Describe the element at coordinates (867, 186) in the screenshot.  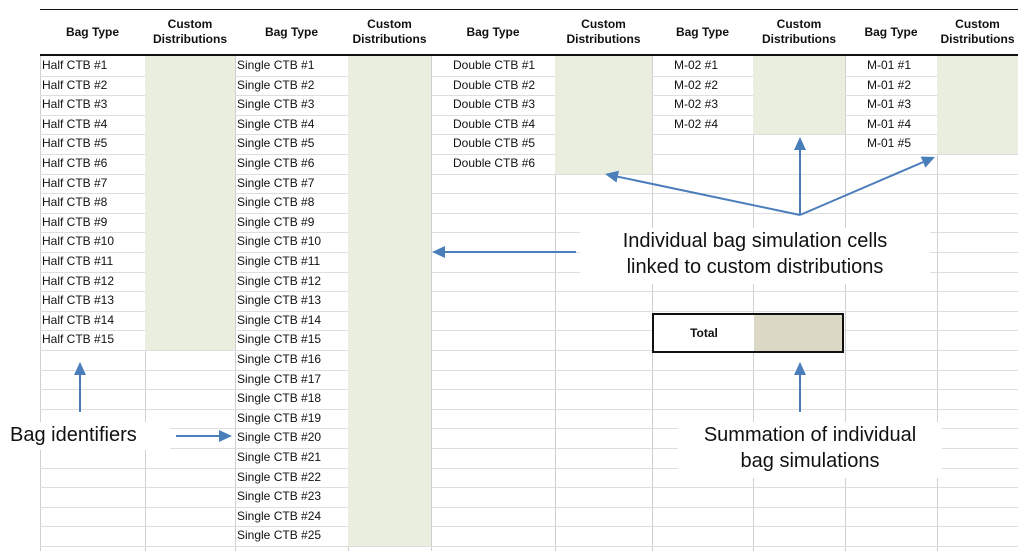
I see `arrow-to-m01` at that location.